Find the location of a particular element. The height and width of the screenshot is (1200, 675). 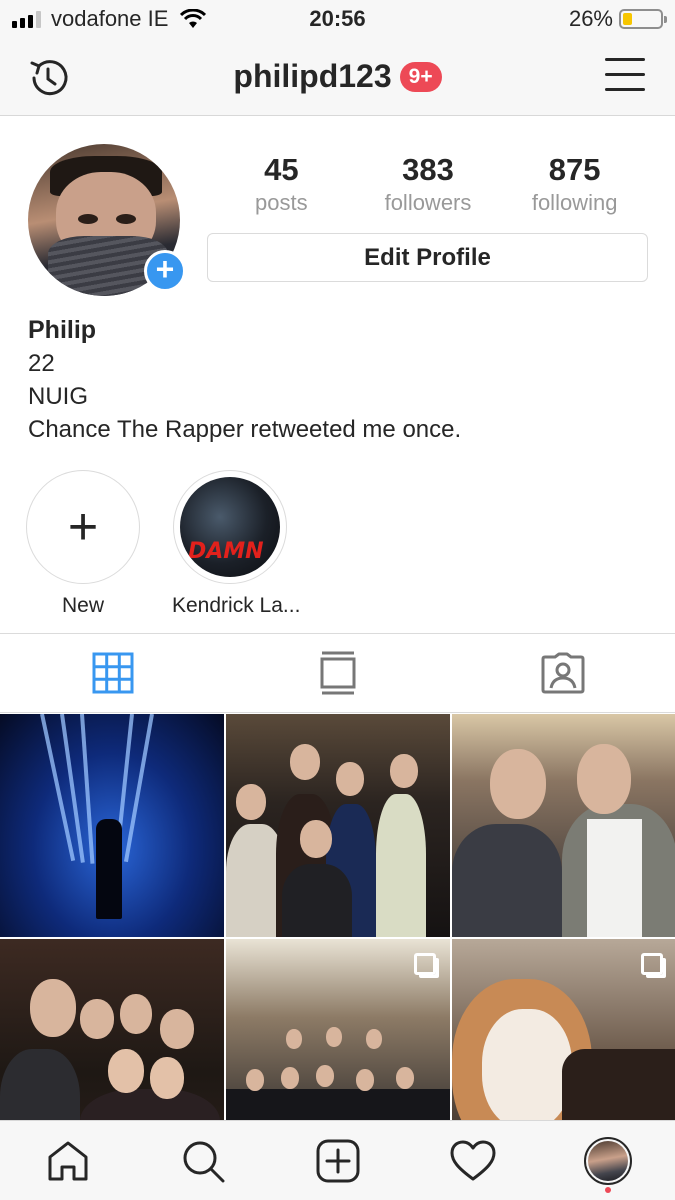

nav-profile is located at coordinates (607, 1160).